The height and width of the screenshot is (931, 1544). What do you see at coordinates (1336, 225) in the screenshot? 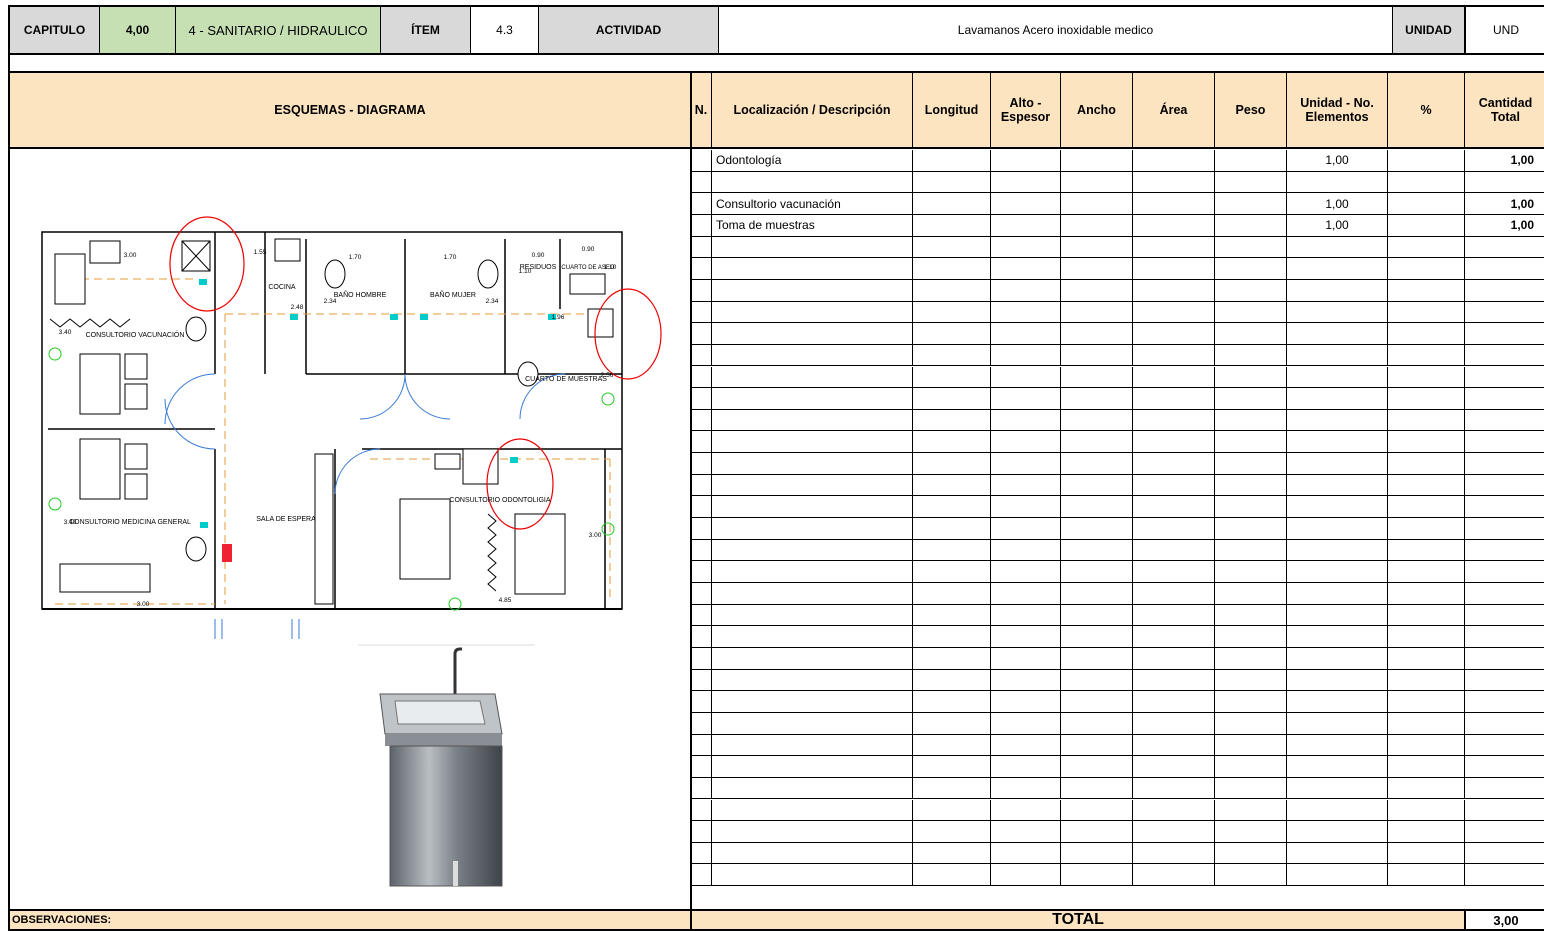
I see `cell-unidad_no: 1,00` at bounding box center [1336, 225].